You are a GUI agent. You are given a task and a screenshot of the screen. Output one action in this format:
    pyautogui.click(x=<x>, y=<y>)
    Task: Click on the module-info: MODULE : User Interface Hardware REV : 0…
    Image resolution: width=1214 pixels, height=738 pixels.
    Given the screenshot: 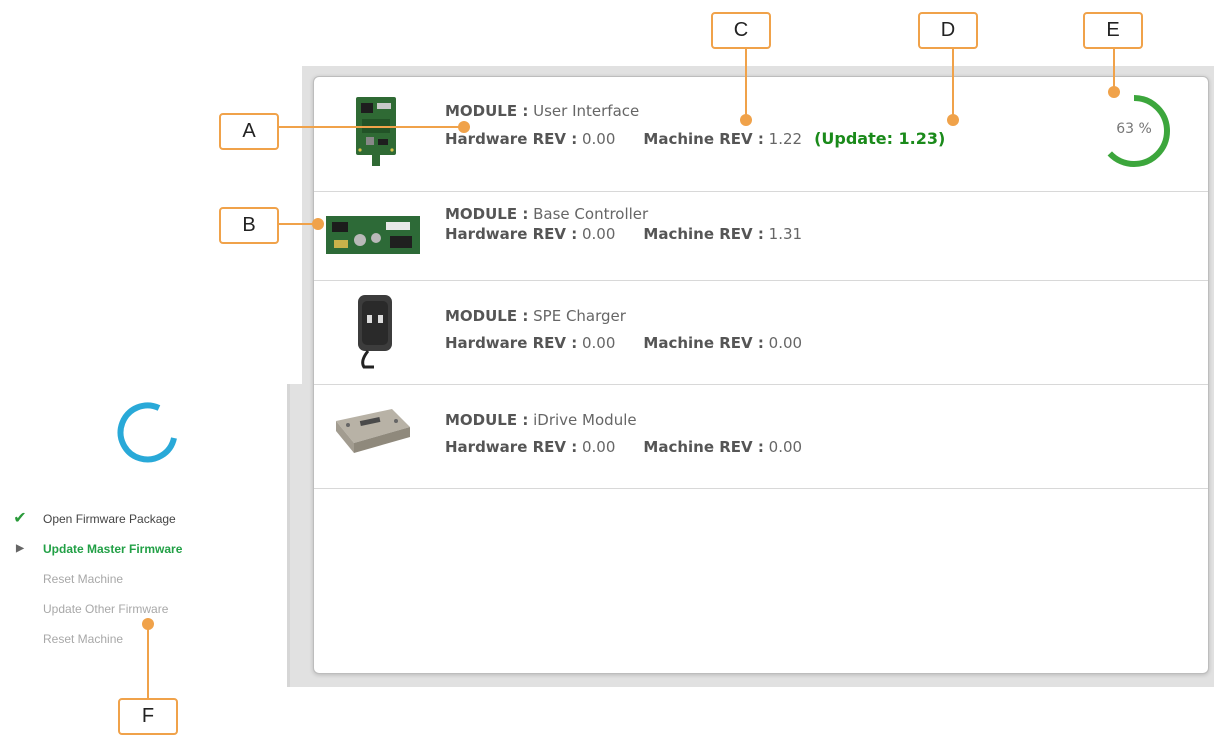 What is the action you would take?
    pyautogui.click(x=695, y=125)
    